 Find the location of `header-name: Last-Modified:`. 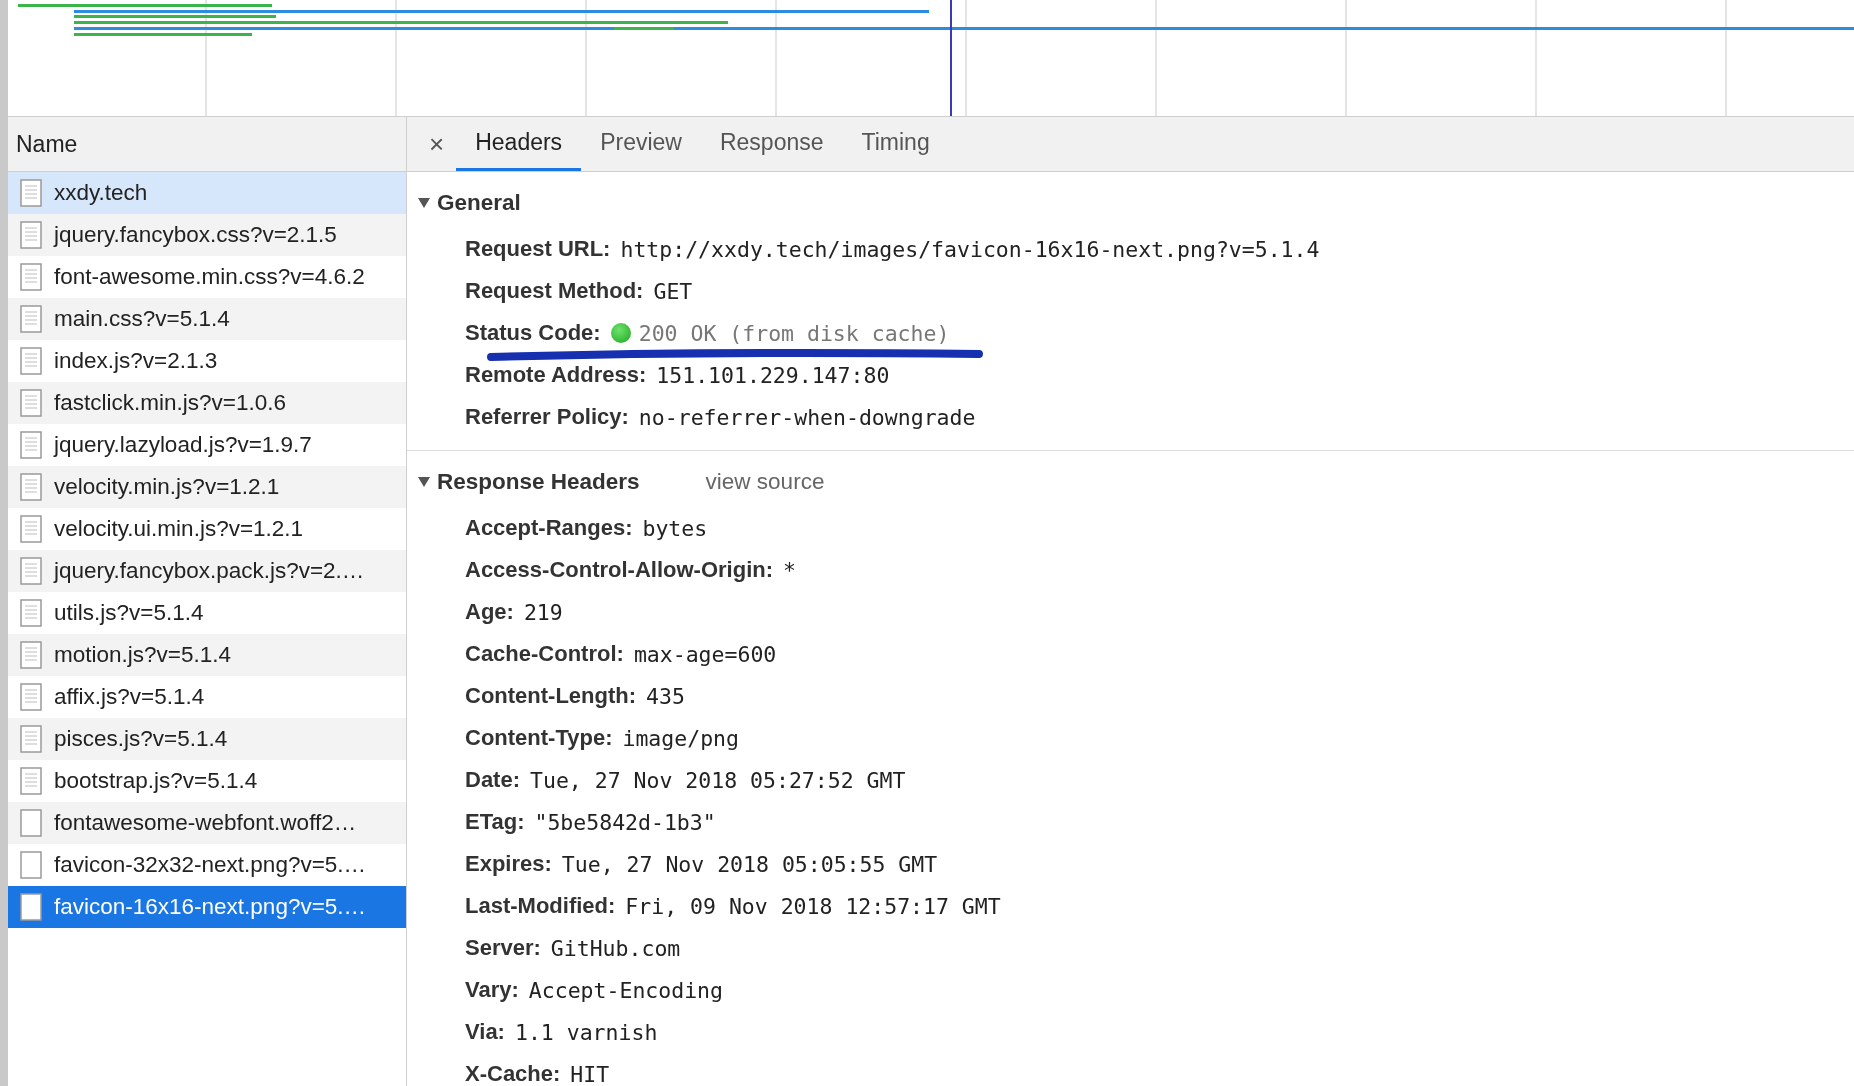

header-name: Last-Modified: is located at coordinates (540, 906).